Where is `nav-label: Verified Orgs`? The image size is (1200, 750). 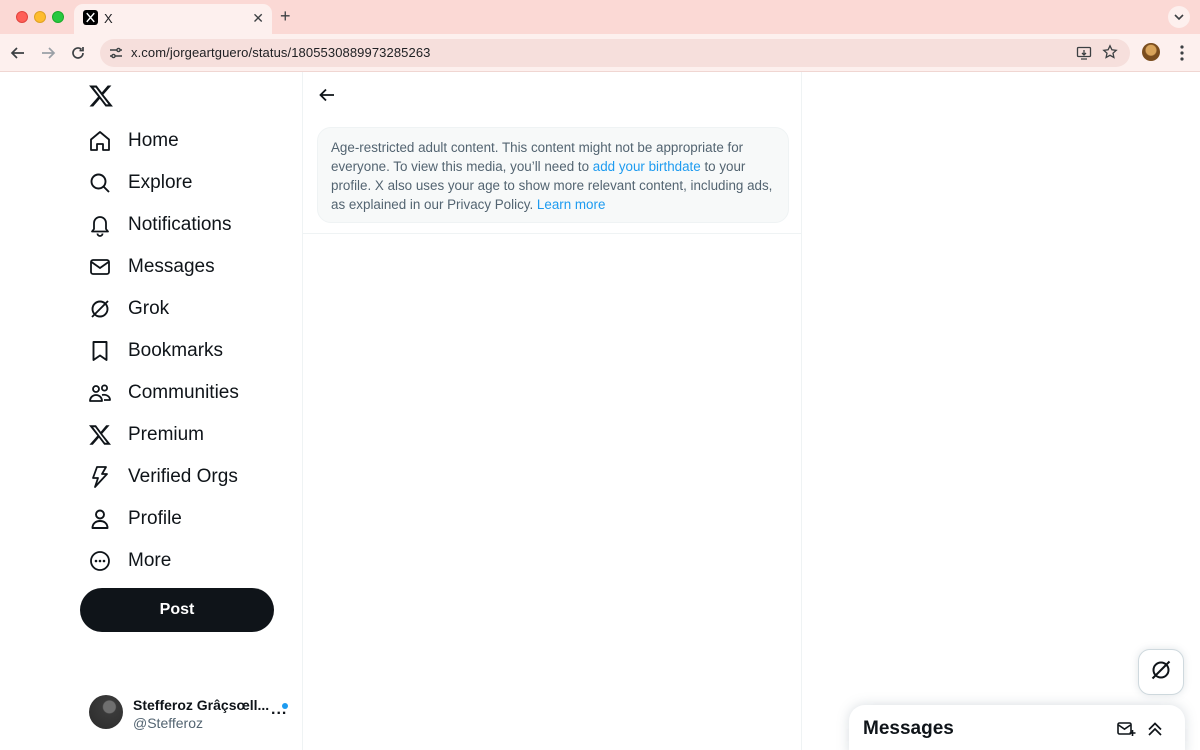
nav-label: Verified Orgs is located at coordinates (183, 476).